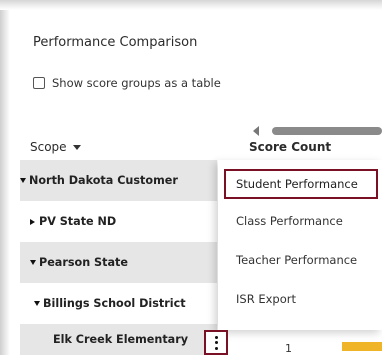 This screenshot has height=355, width=382. What do you see at coordinates (118, 221) in the screenshot?
I see `tree-row-pv-state-nd: PV State ND` at bounding box center [118, 221].